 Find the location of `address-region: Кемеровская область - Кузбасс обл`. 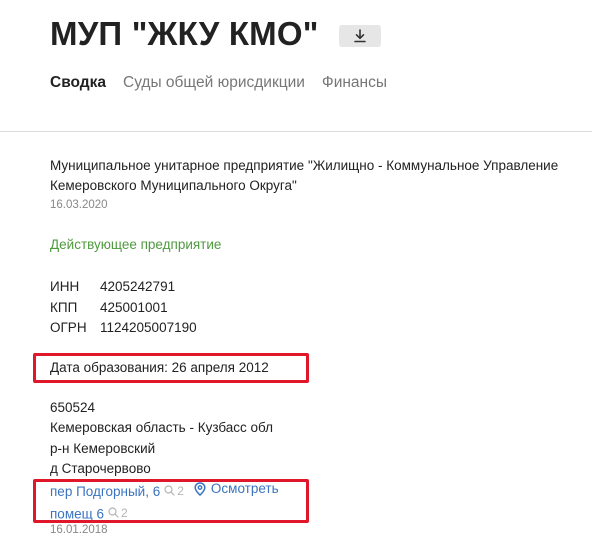

address-region: Кемеровская область - Кузбасс обл is located at coordinates (162, 428).